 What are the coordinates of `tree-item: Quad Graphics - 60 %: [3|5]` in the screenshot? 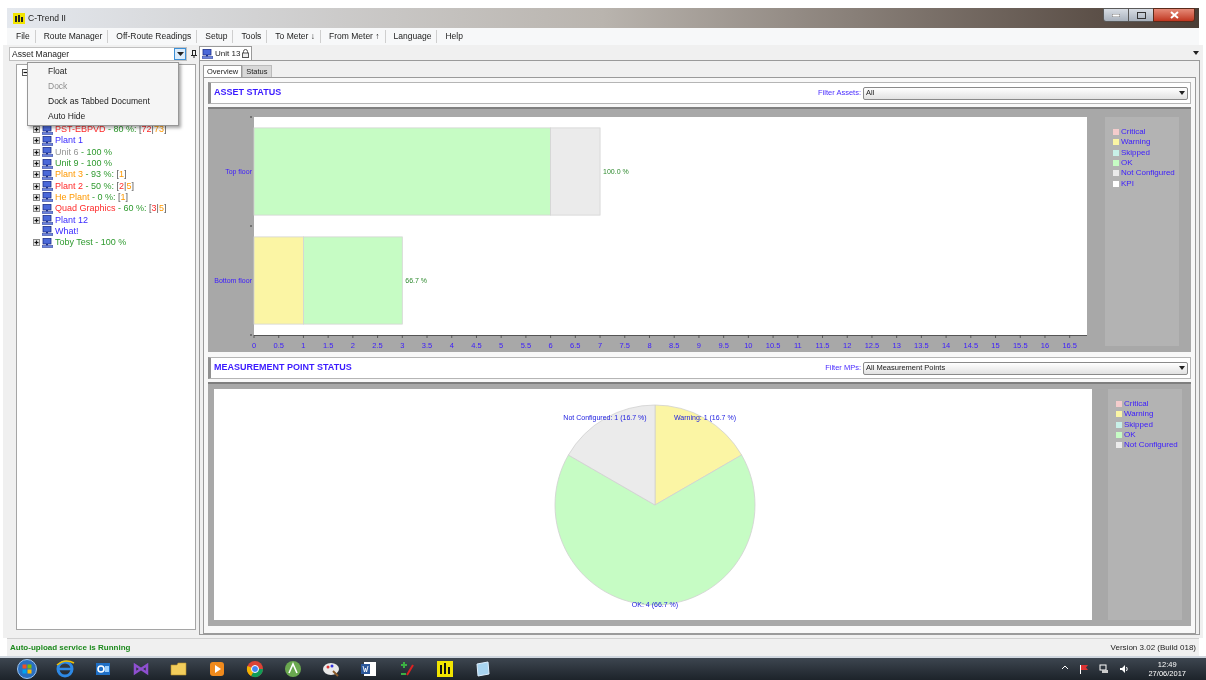 It's located at (111, 209).